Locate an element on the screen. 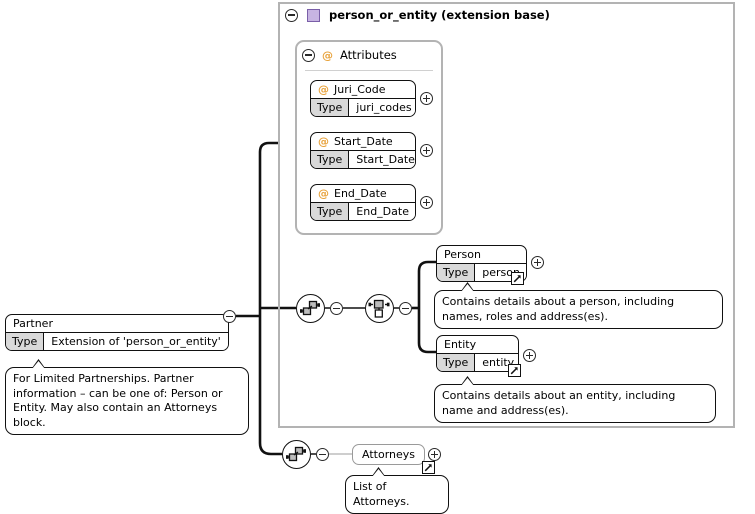 Image resolution: width=755 pixels, height=514 pixels. annotation-text: List of Attorneys. is located at coordinates (381, 494).